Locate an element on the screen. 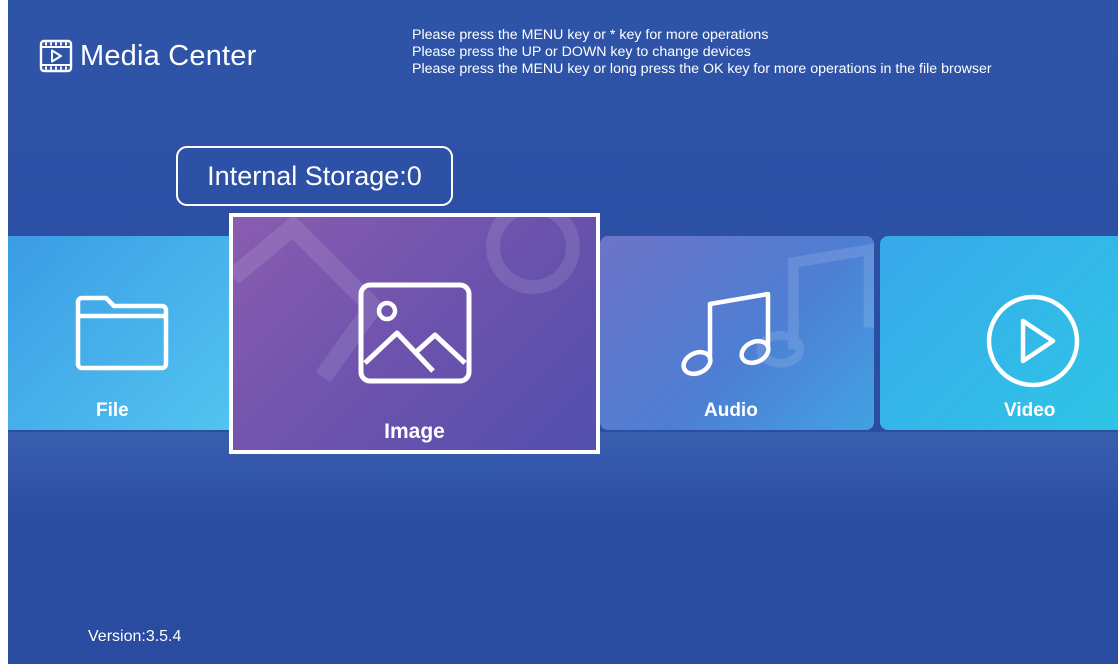  app-header: Media Center is located at coordinates (147, 56).